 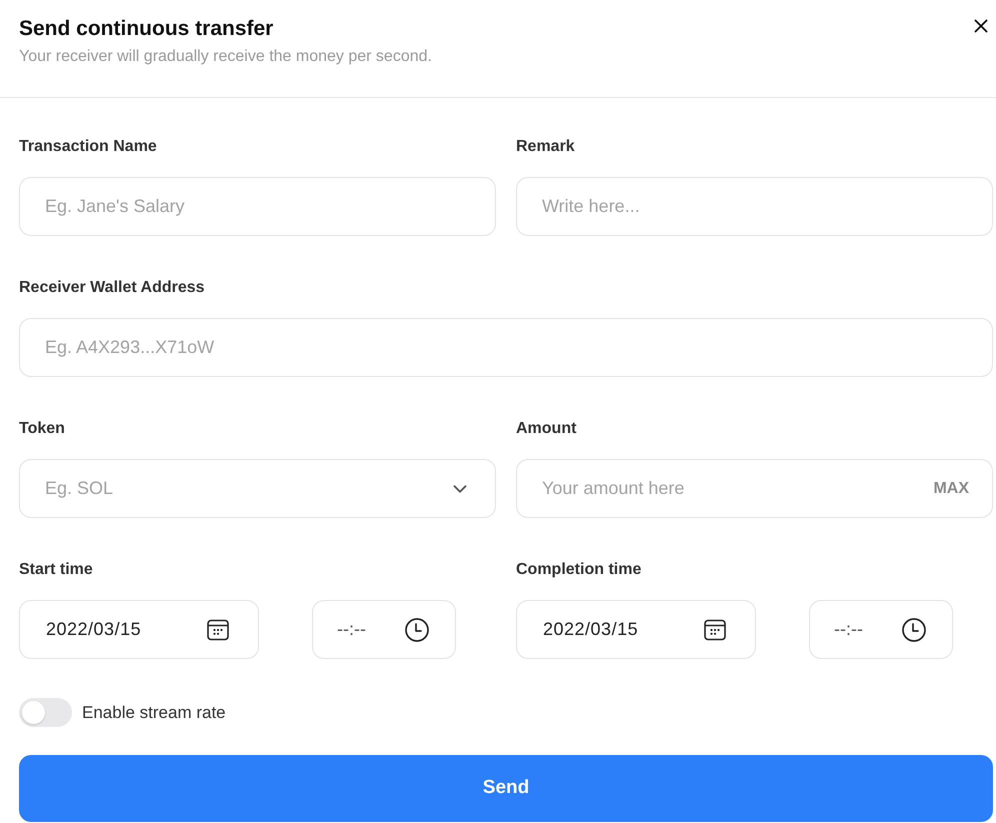 I want to click on send-button: Send, so click(x=506, y=788).